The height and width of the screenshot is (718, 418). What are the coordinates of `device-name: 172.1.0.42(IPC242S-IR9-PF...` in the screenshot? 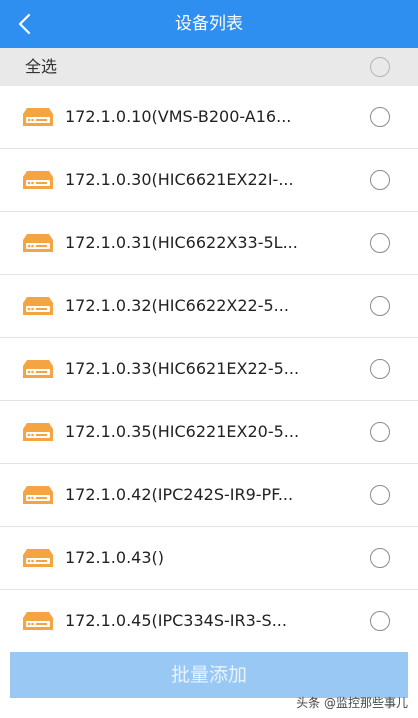 It's located at (179, 494).